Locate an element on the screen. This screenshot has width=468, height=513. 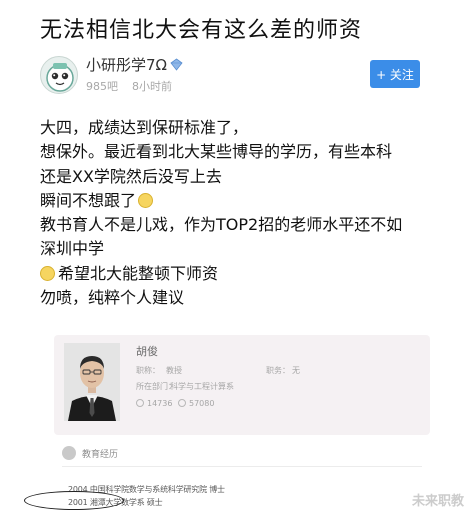
avatar-face-icon is located at coordinates (60, 77).